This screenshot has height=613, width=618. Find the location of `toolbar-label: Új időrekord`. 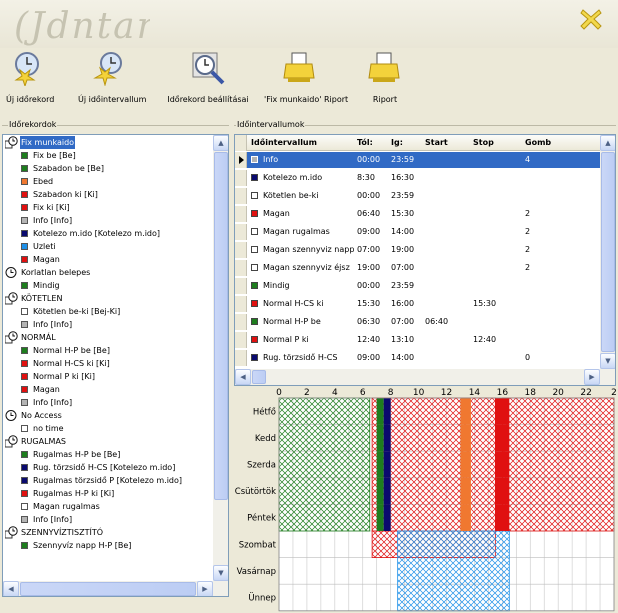

toolbar-label: Új időrekord is located at coordinates (30, 99).